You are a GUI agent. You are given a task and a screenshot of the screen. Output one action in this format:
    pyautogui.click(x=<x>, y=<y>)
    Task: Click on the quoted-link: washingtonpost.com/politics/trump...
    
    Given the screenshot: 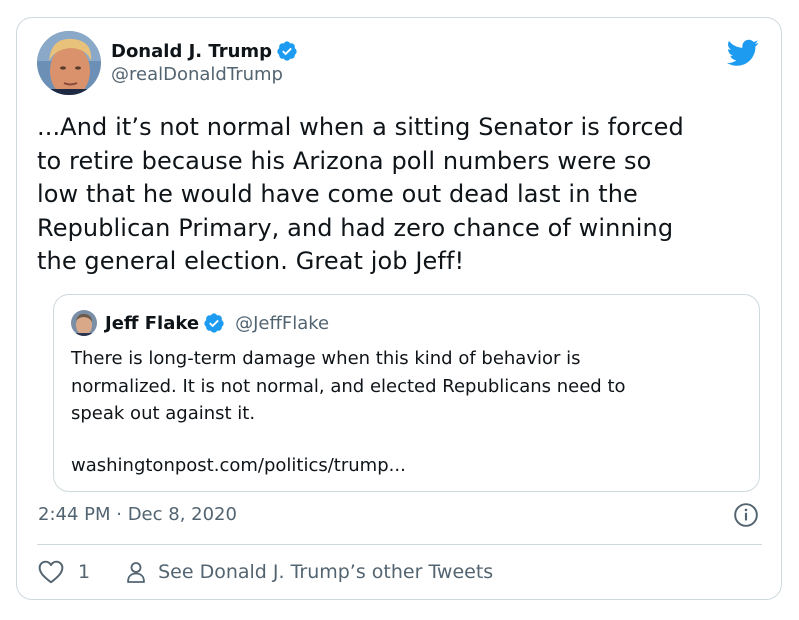 What is the action you would take?
    pyautogui.click(x=238, y=465)
    